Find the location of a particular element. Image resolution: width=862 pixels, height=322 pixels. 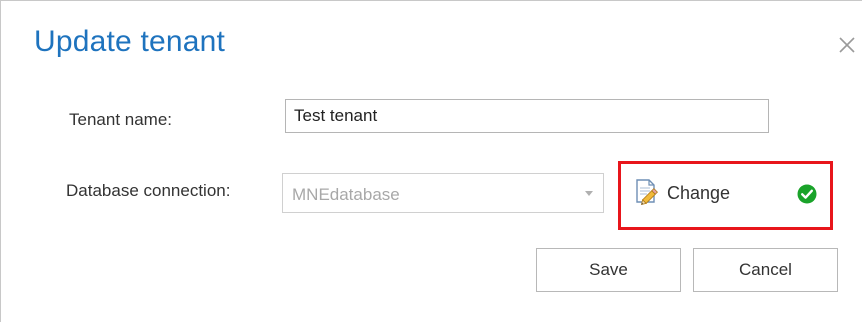

database-connection-label: Database connection: is located at coordinates (148, 190).